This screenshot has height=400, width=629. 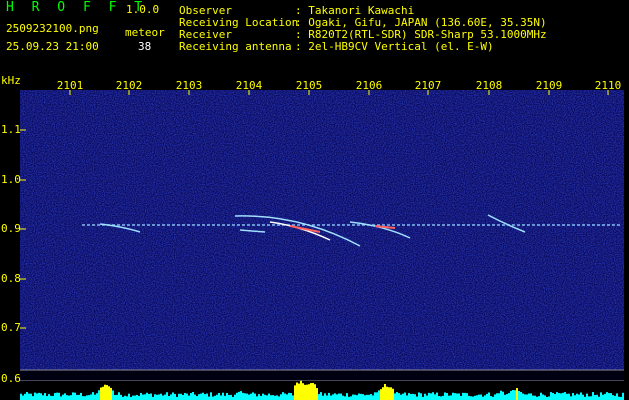 I want to click on x-tick-label: 2102, so click(x=129, y=85).